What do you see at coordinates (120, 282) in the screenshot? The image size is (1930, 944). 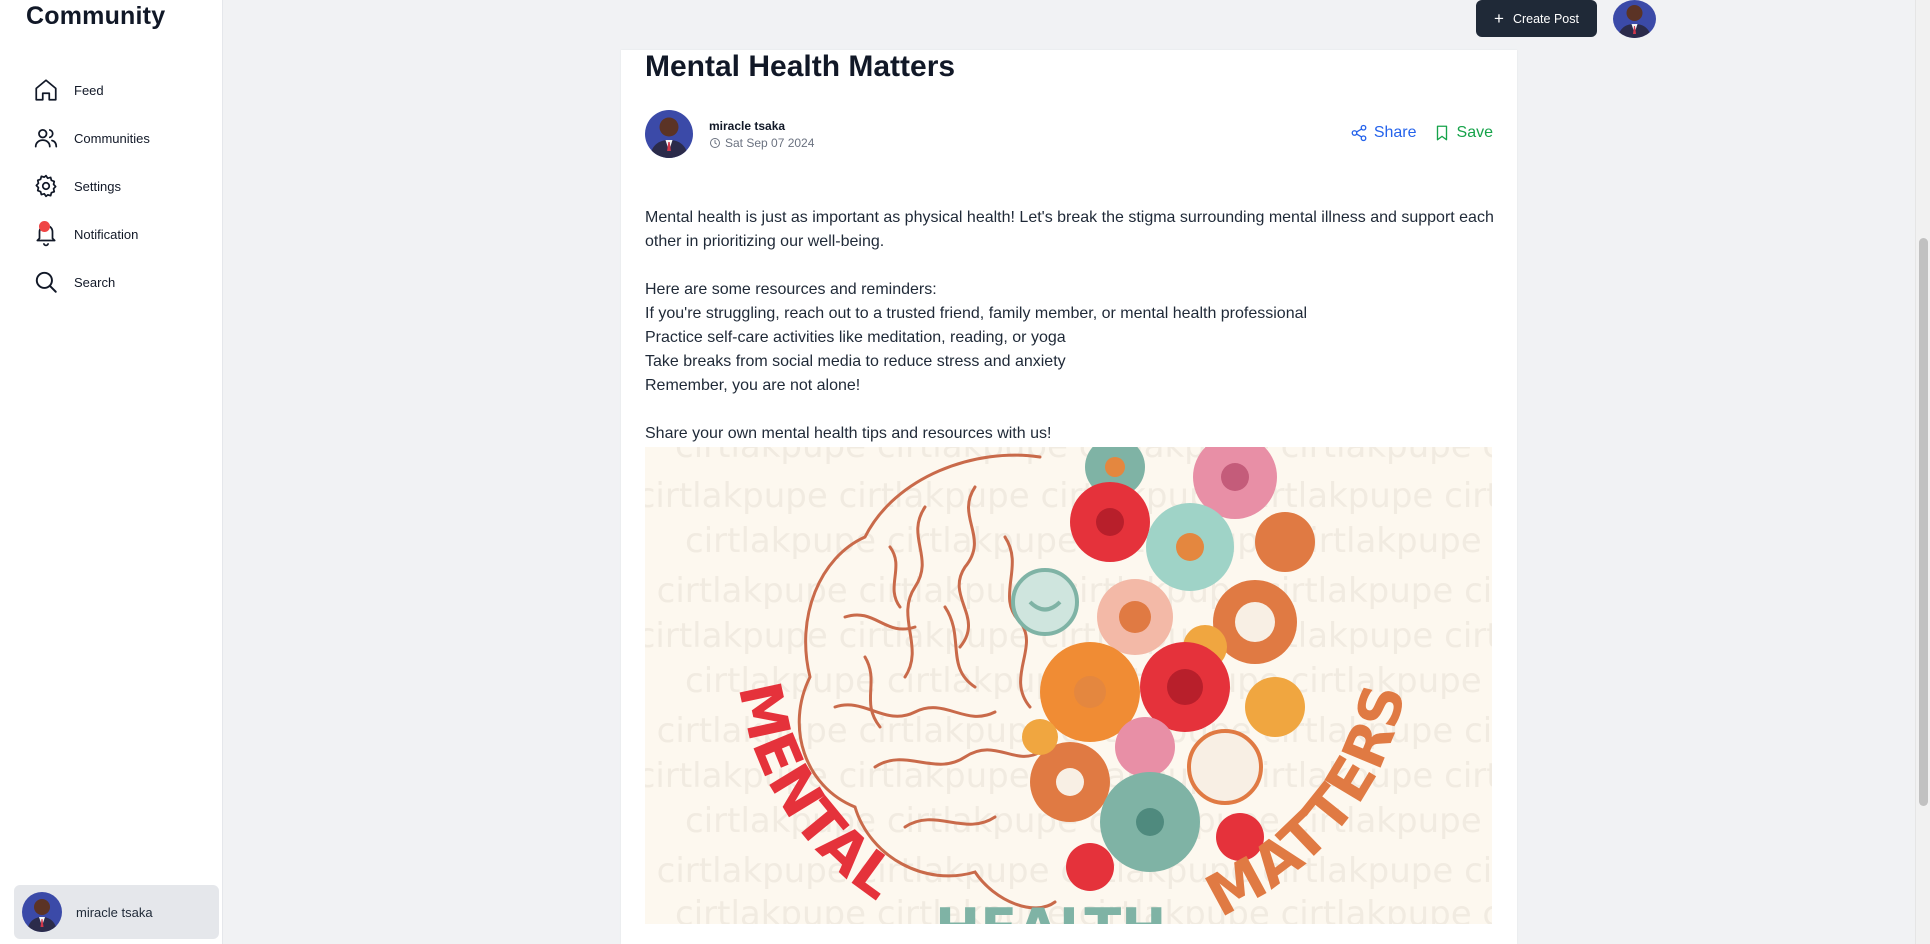 I see `sidebar-item-search: Search` at bounding box center [120, 282].